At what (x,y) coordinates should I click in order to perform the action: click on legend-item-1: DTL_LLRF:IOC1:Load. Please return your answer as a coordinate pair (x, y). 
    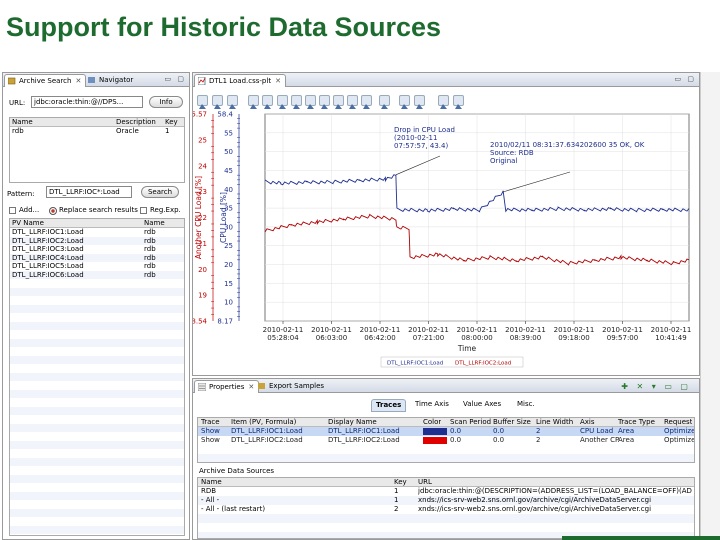
    Looking at the image, I should click on (415, 364).